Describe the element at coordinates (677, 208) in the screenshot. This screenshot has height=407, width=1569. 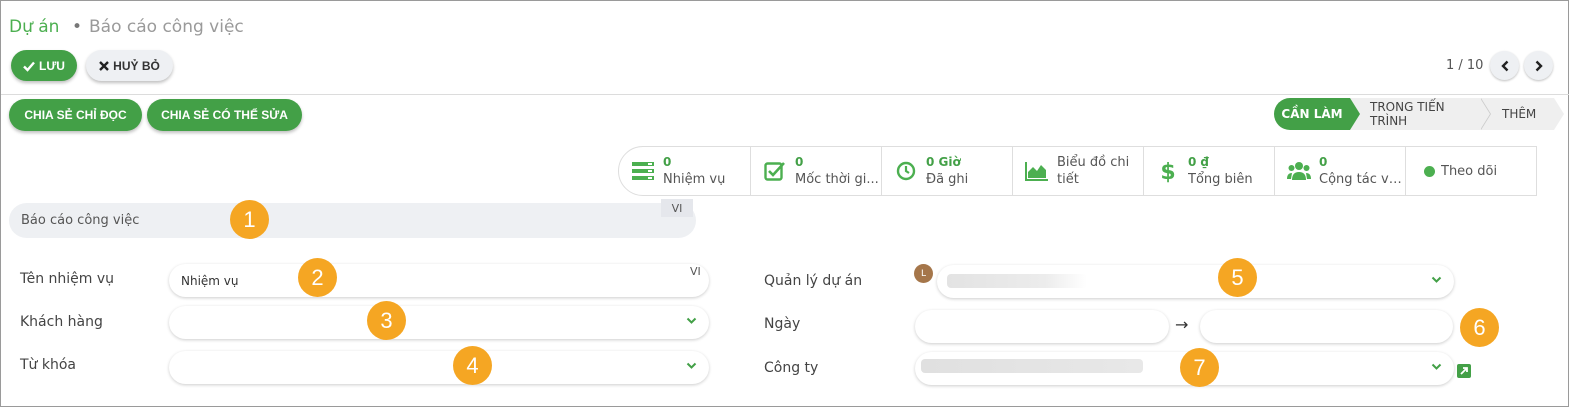
I see `name-translate-button: VI` at that location.